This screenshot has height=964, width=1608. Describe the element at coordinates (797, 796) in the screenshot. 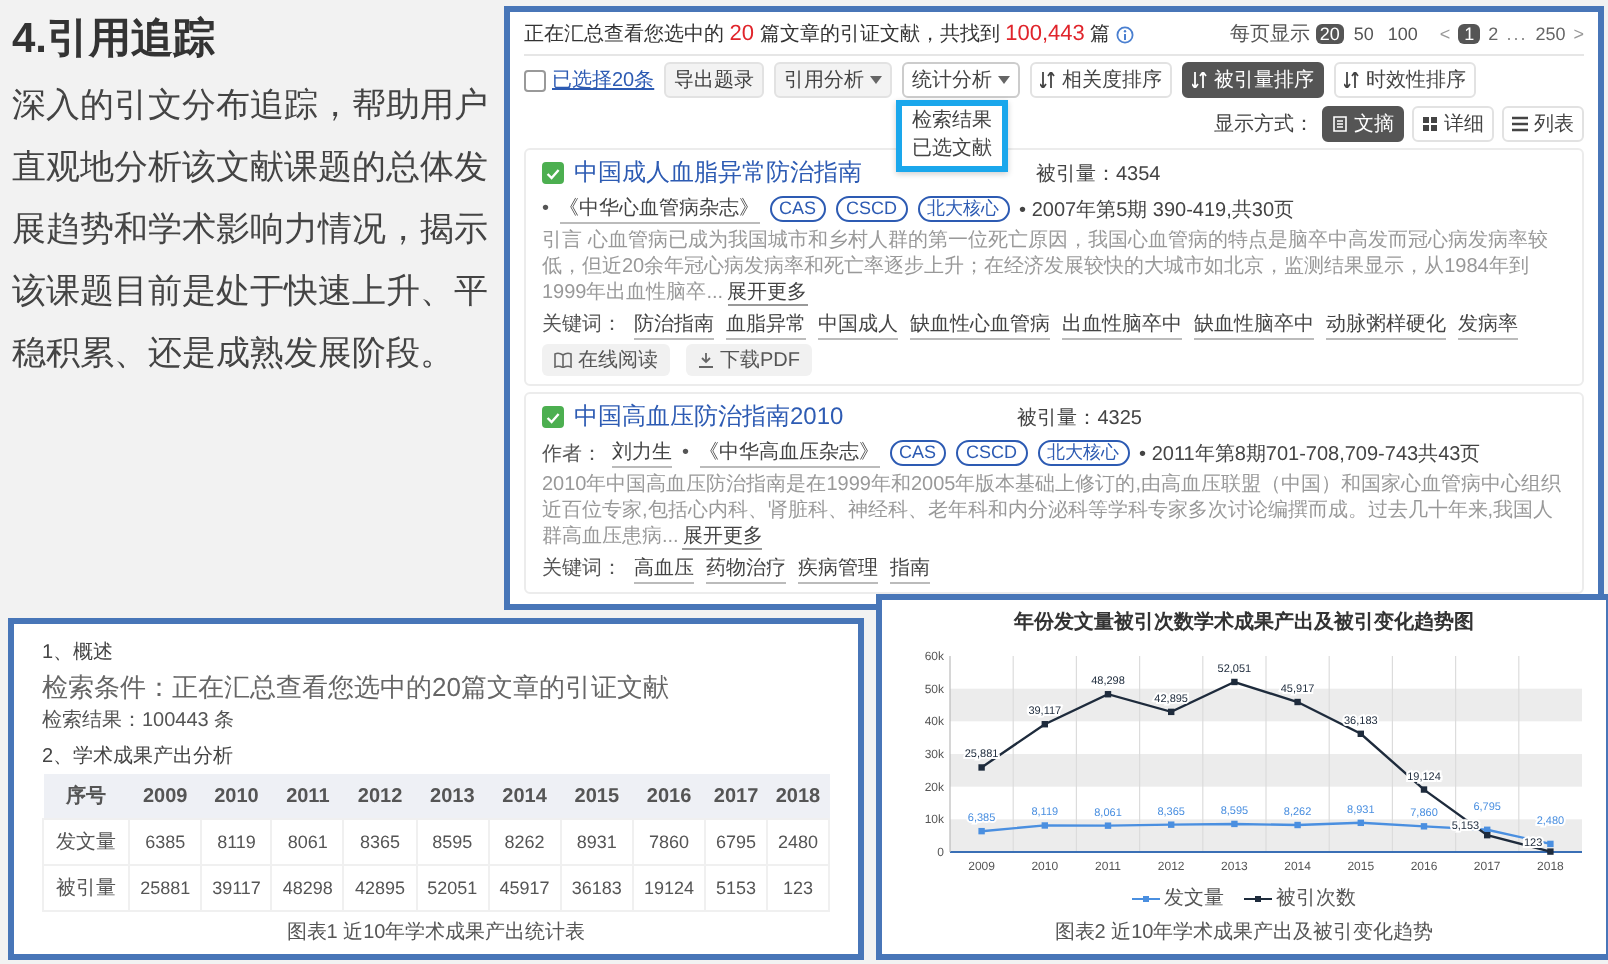

I see `column-header: 2018` at that location.